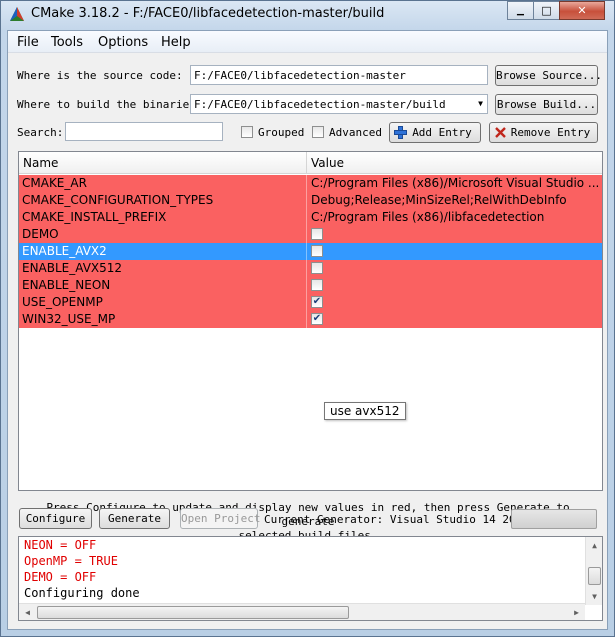 The image size is (615, 637). What do you see at coordinates (176, 42) in the screenshot?
I see `menu-help: Help` at bounding box center [176, 42].